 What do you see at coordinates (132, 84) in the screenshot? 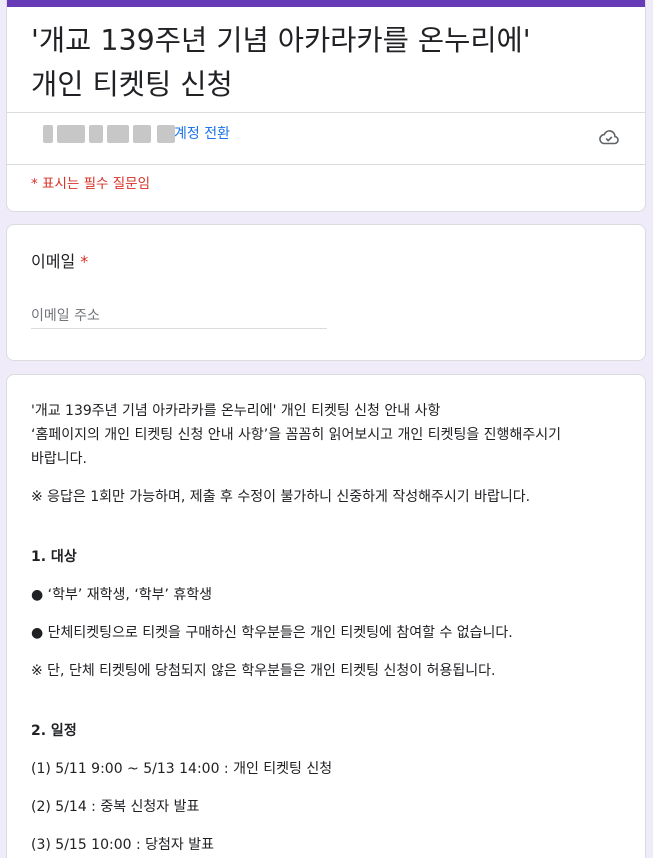
I see `form-title-line2: 개인 티켓팅 신청` at bounding box center [132, 84].